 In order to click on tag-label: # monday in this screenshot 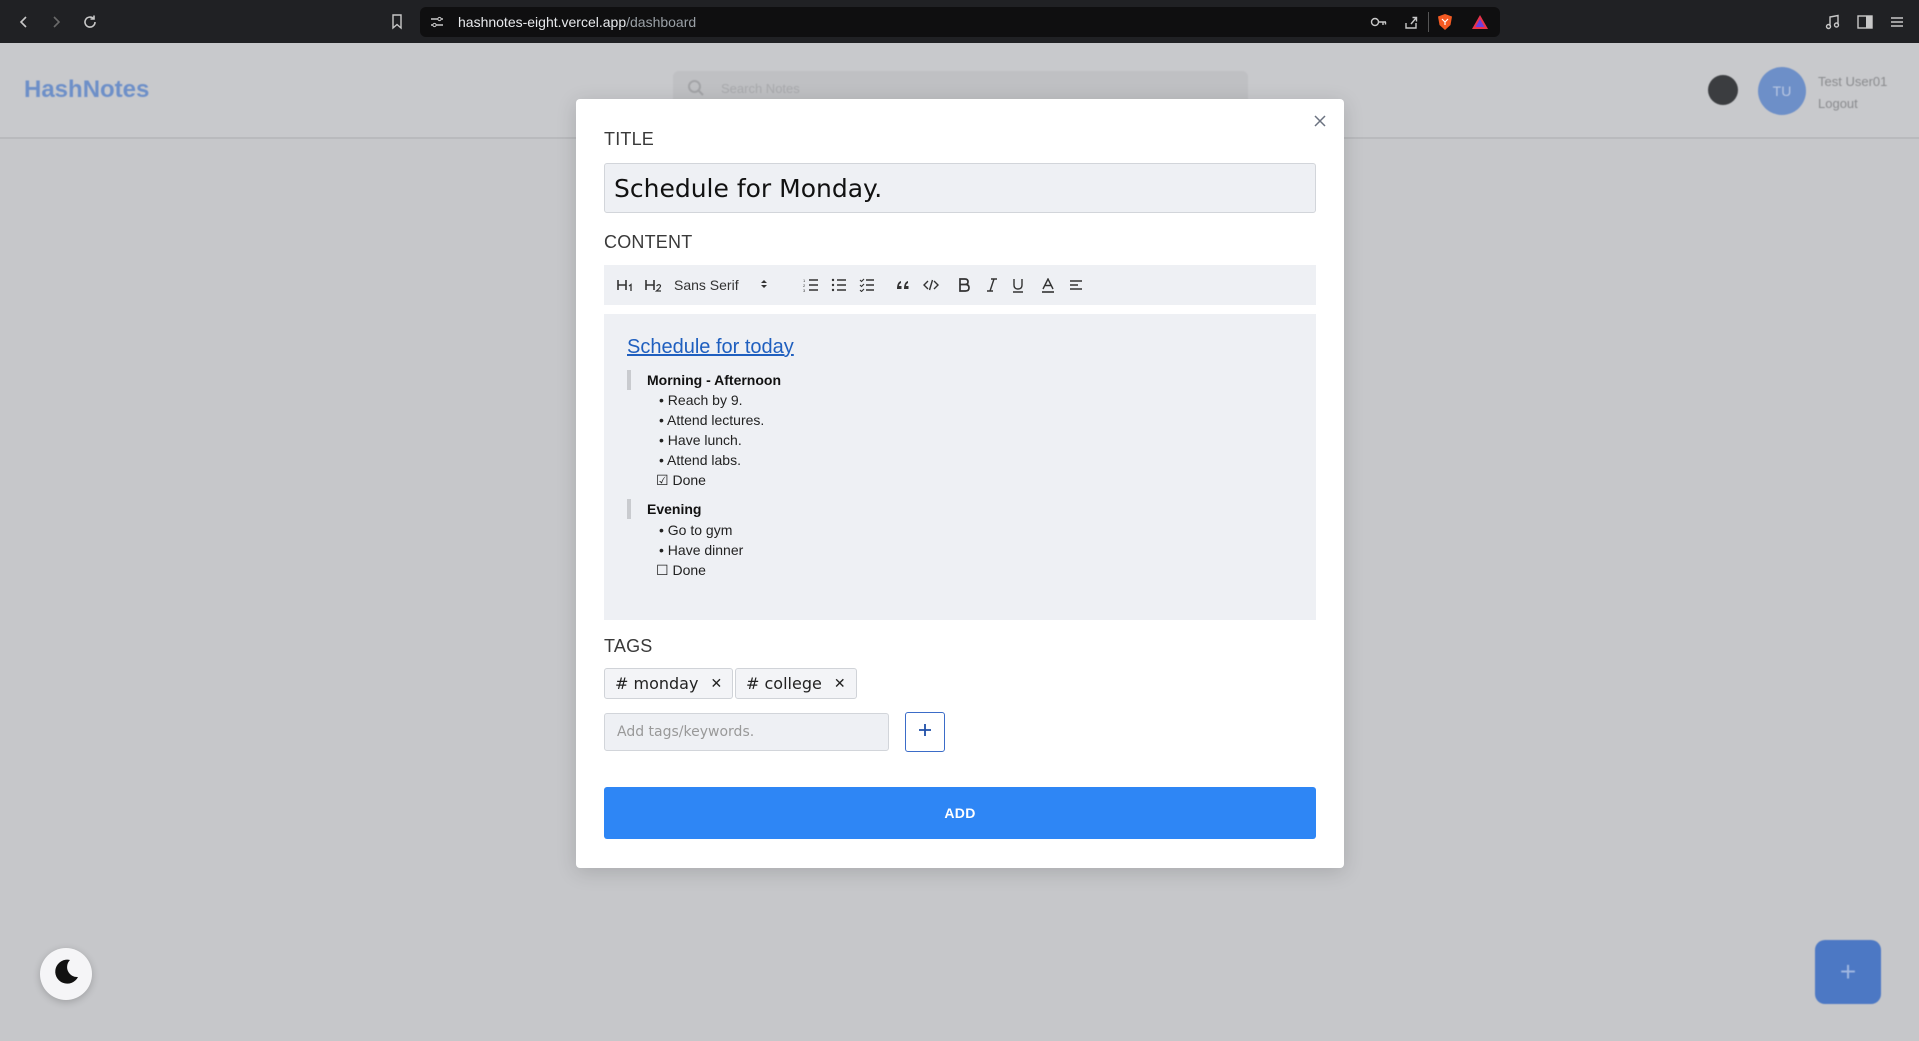, I will do `click(657, 683)`.